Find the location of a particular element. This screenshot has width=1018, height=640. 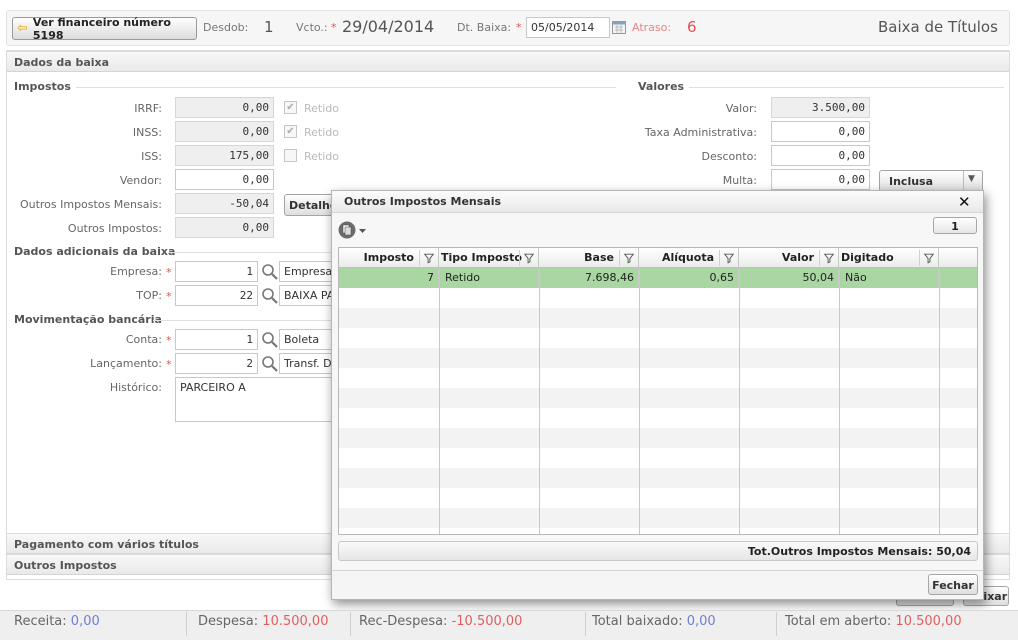

despesa-label: Despesa: is located at coordinates (228, 621).